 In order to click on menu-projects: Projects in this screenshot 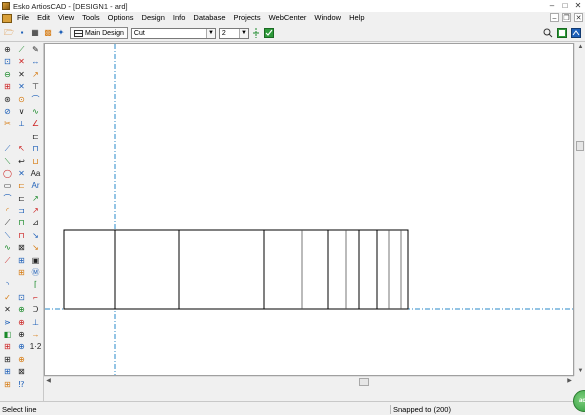, I will do `click(247, 18)`.